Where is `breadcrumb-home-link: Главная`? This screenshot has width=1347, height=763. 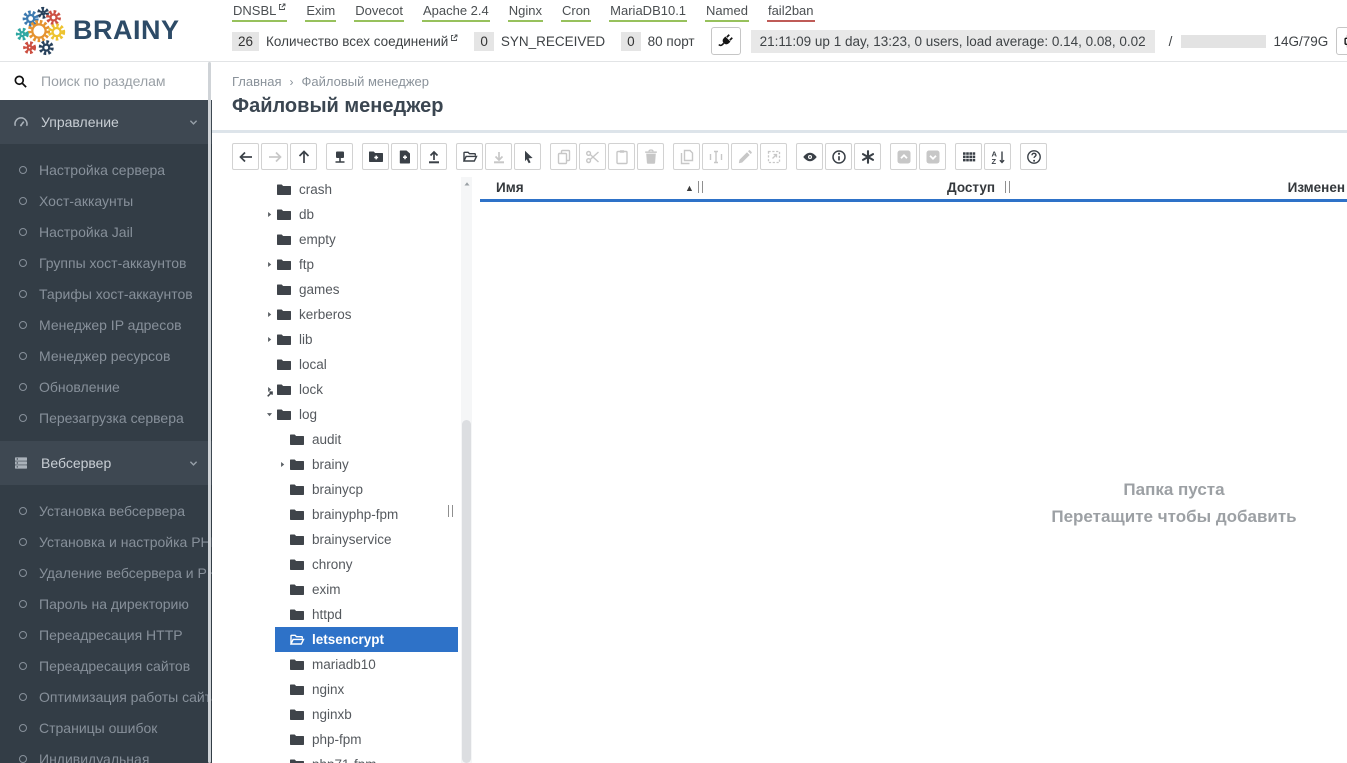
breadcrumb-home-link: Главная is located at coordinates (256, 81).